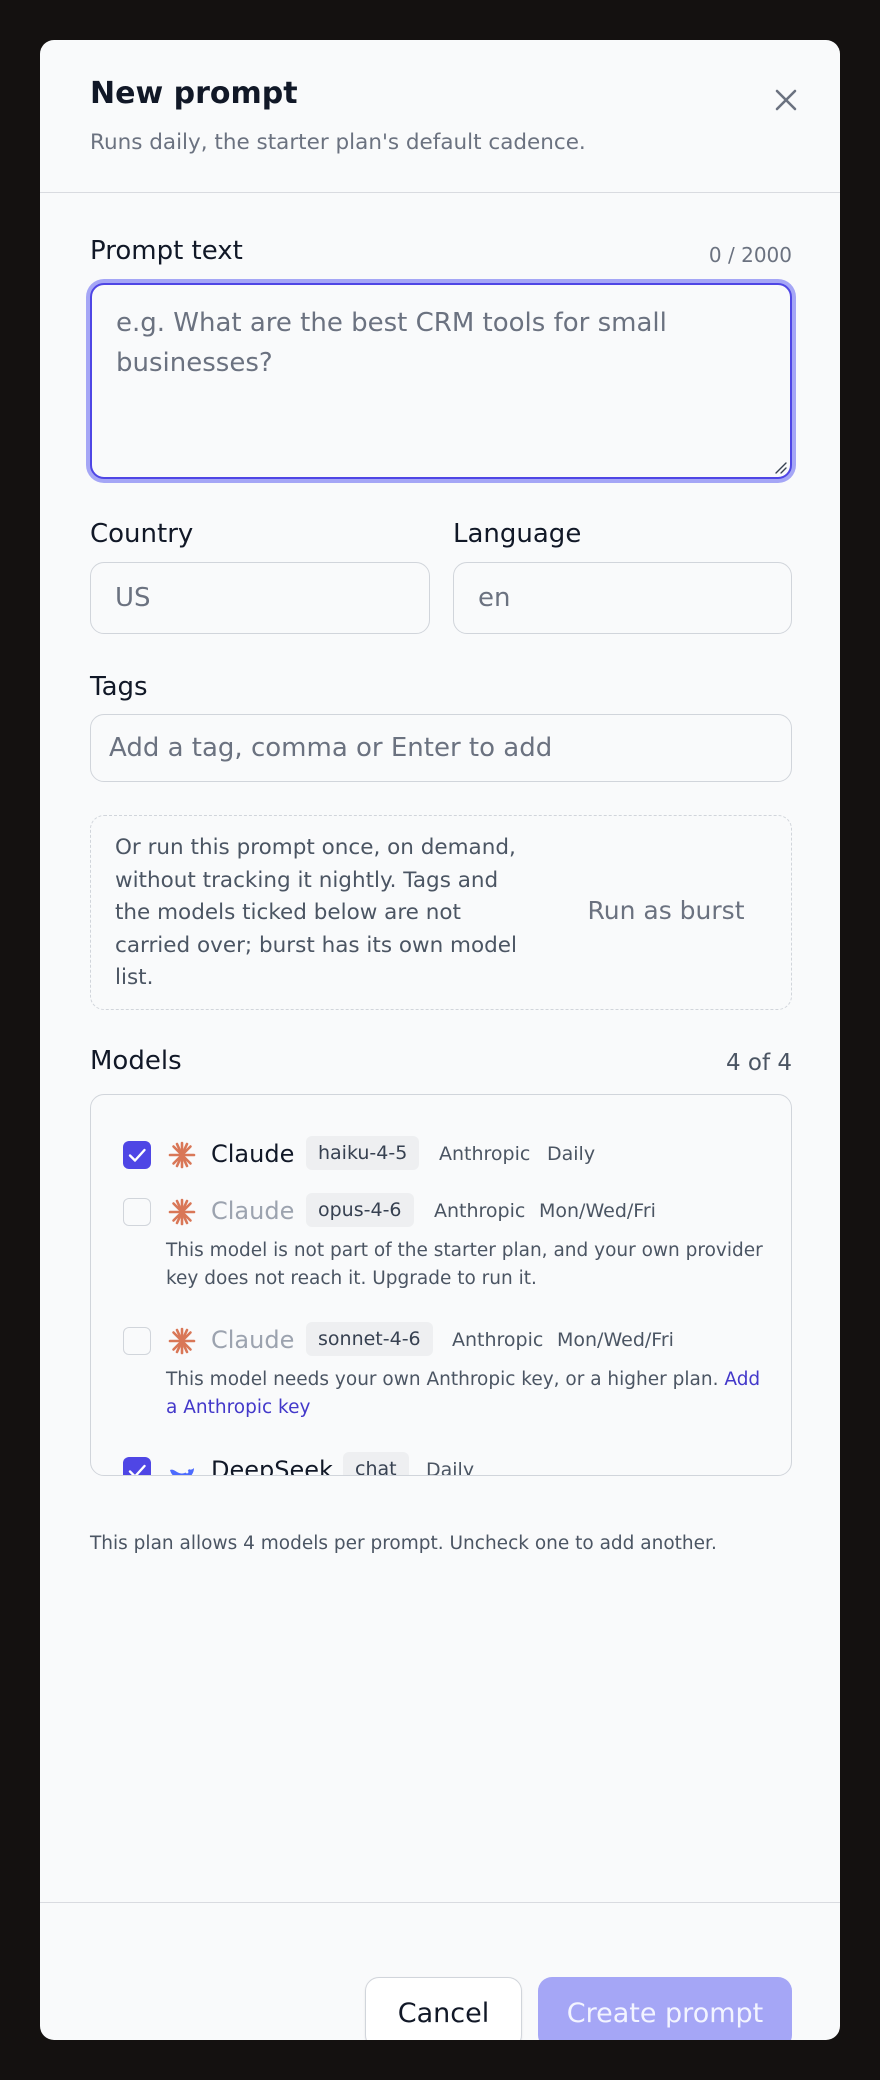 The height and width of the screenshot is (2080, 880). Describe the element at coordinates (622, 598) in the screenshot. I see `language-input` at that location.